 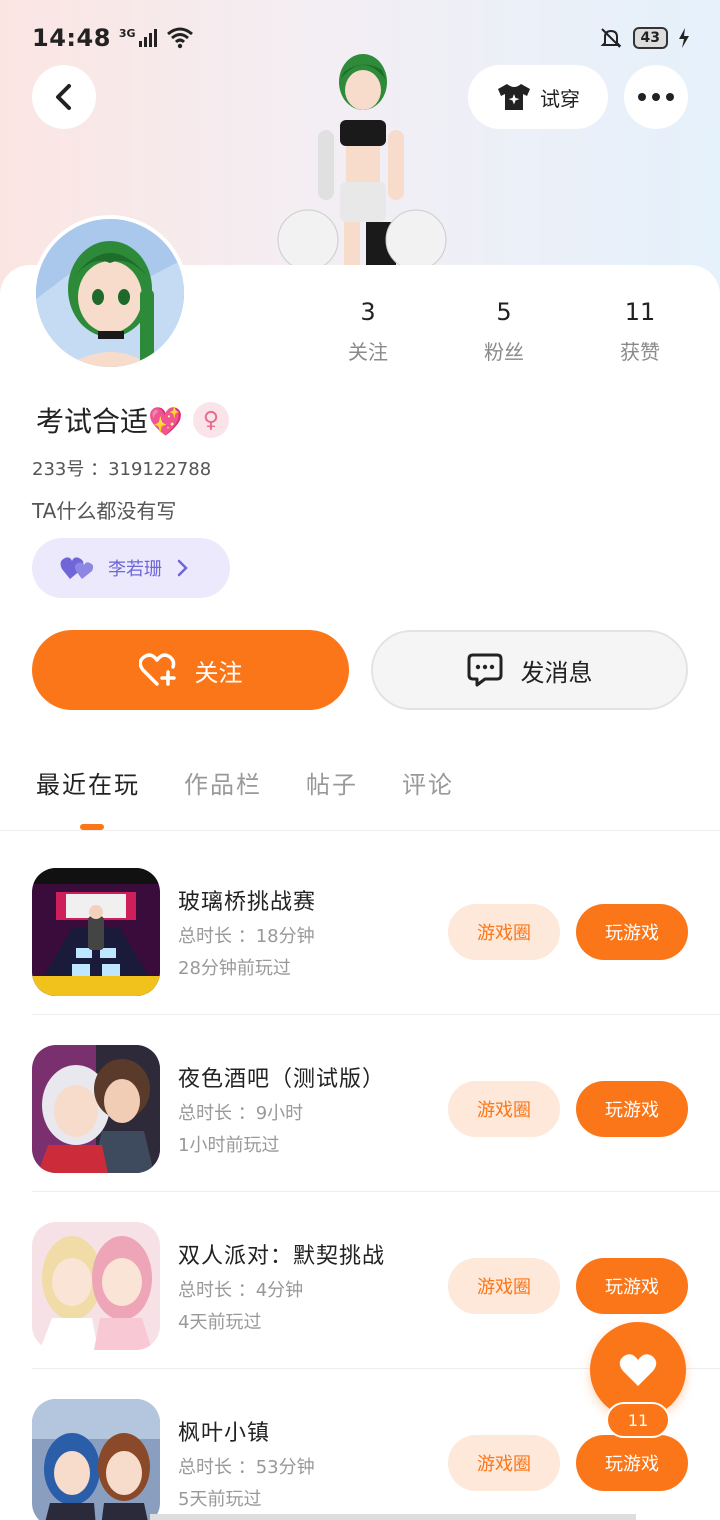 What do you see at coordinates (218, 672) in the screenshot?
I see `follow-label: 关注` at bounding box center [218, 672].